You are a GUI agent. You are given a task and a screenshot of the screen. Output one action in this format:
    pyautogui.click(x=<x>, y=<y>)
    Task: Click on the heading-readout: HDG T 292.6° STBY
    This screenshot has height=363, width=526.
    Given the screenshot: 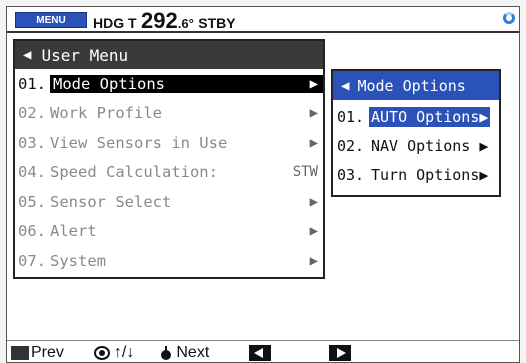 What is the action you would take?
    pyautogui.click(x=164, y=21)
    